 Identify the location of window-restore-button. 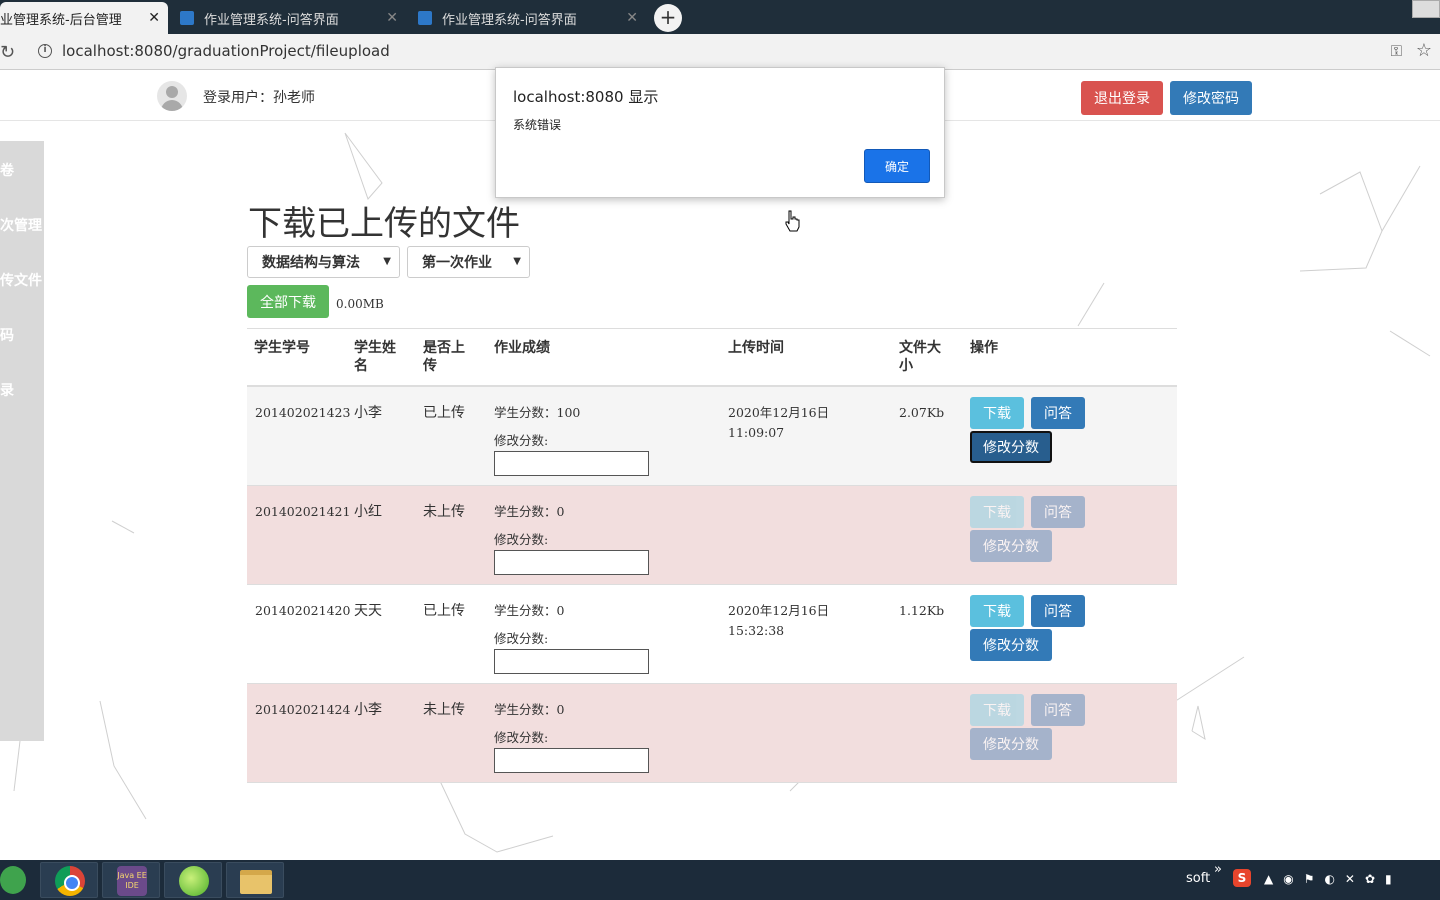
(1426, 9).